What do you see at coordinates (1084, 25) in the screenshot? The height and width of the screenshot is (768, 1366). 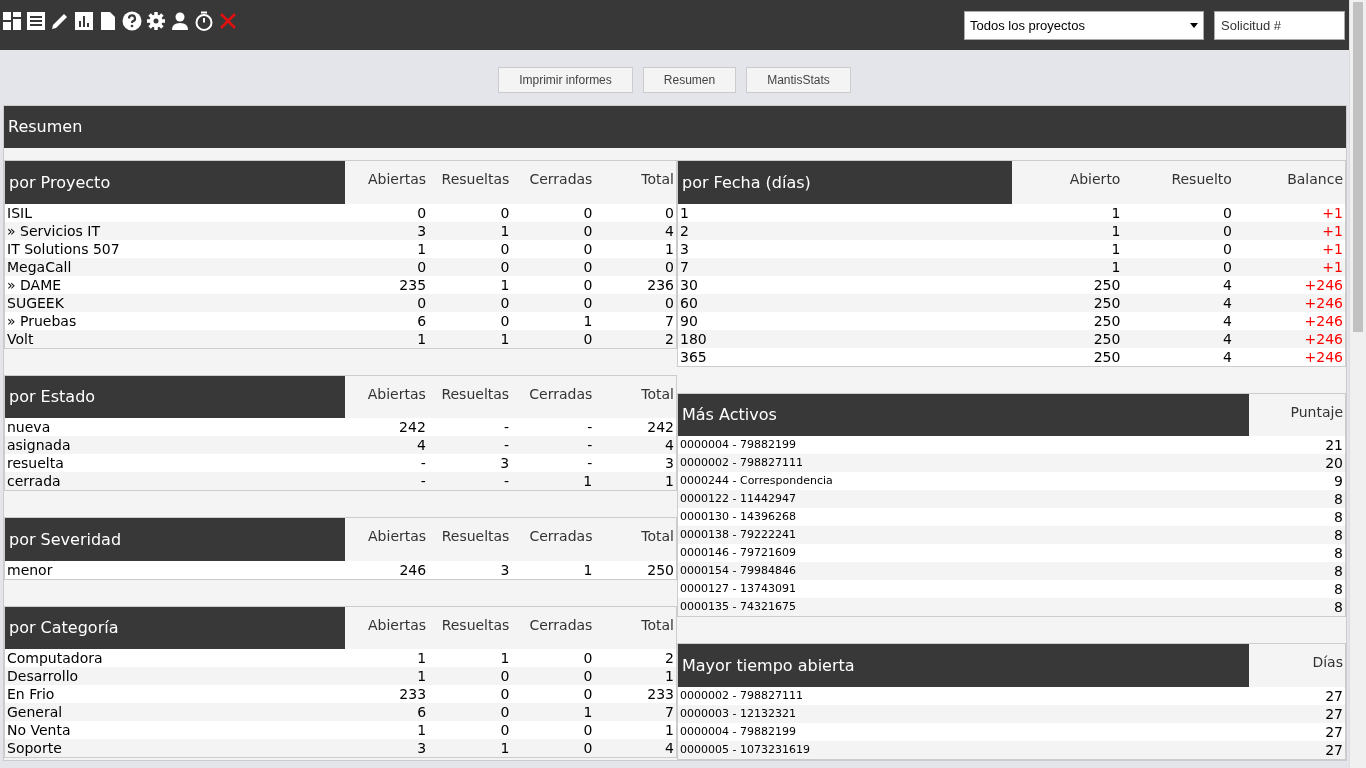 I see `project-select: Todos los proyectos` at bounding box center [1084, 25].